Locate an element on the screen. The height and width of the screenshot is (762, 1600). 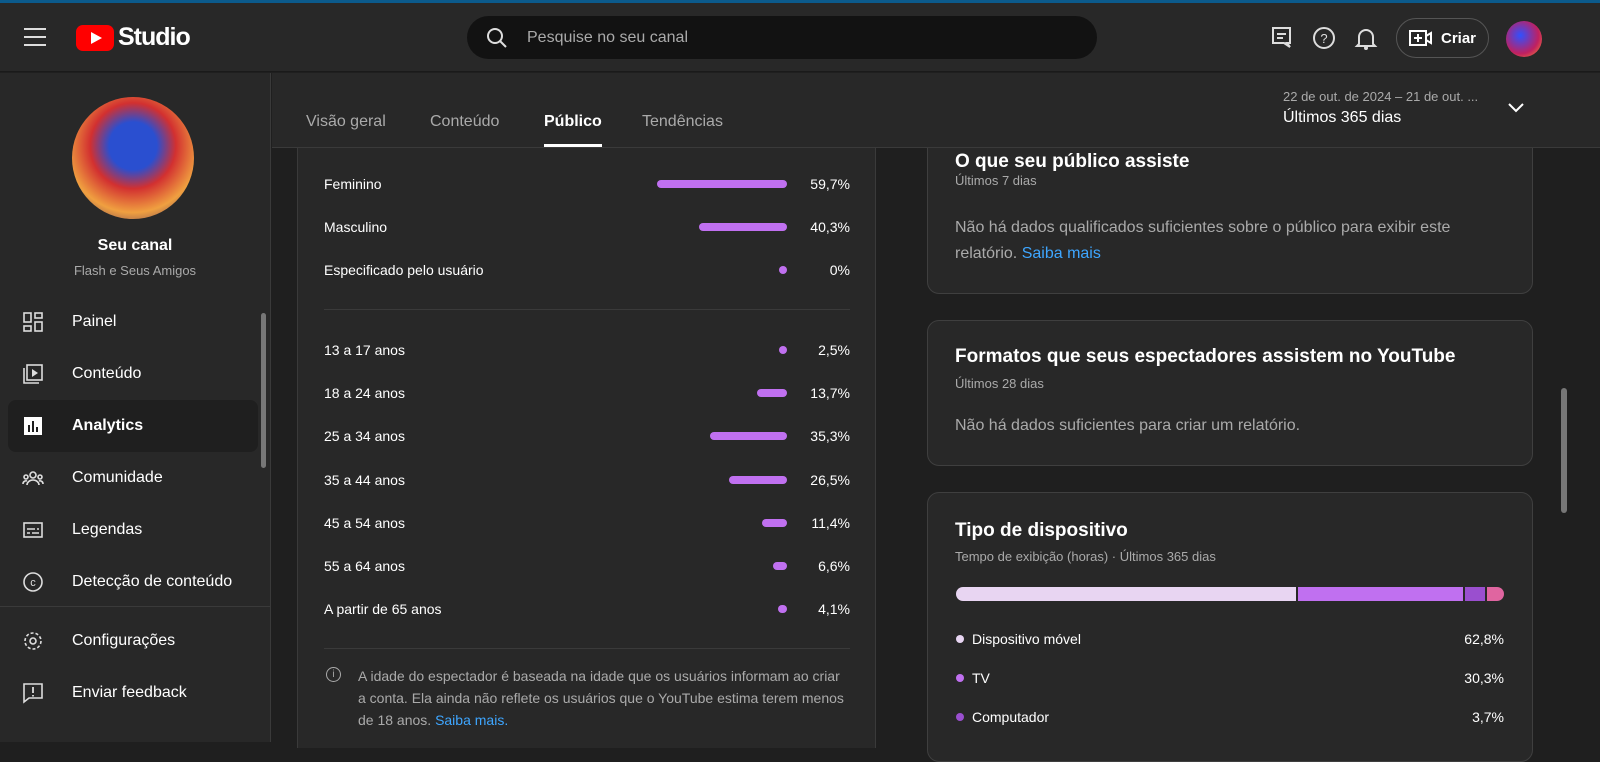
age-row: A partir de 65 anos 4,1% is located at coordinates (587, 609).